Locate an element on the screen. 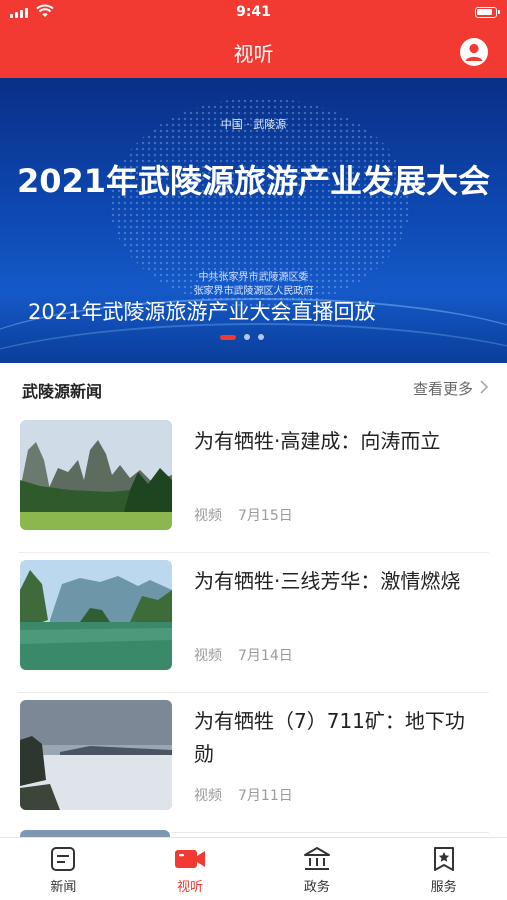 The height and width of the screenshot is (900, 507). status-time: 9:41 is located at coordinates (253, 12).